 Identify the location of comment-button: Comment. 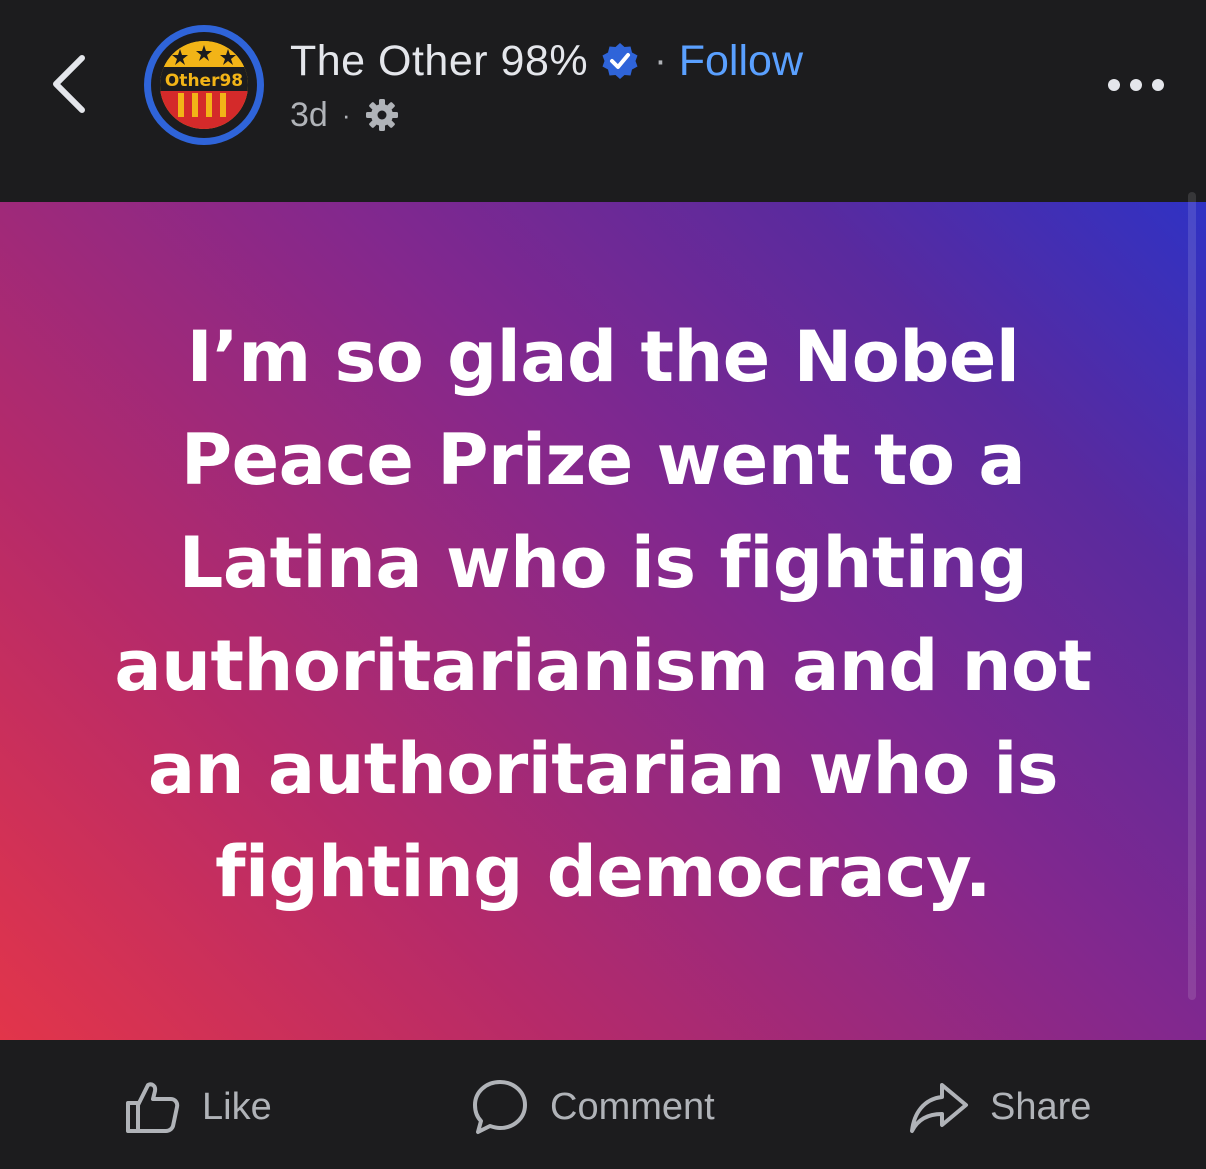
(592, 1107).